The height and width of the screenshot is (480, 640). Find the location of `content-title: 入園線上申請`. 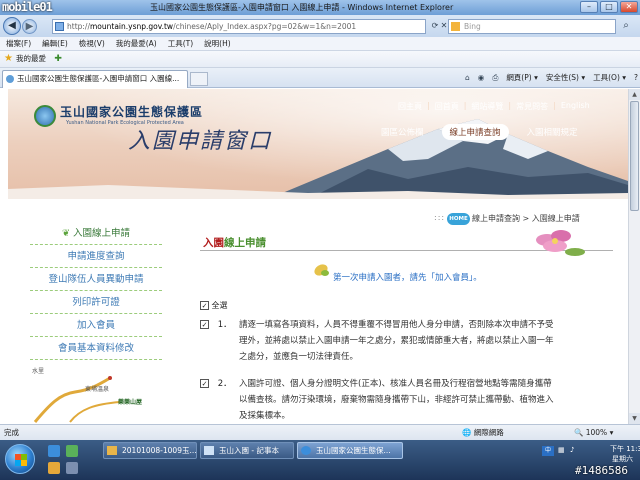

content-title: 入園線上申請 is located at coordinates (234, 242).